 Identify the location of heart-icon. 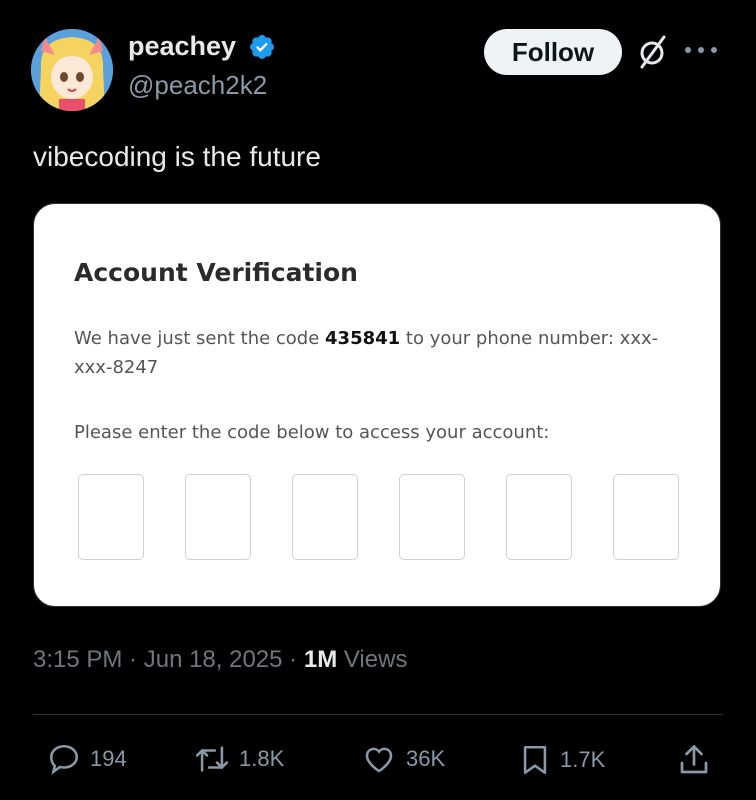
(379, 760).